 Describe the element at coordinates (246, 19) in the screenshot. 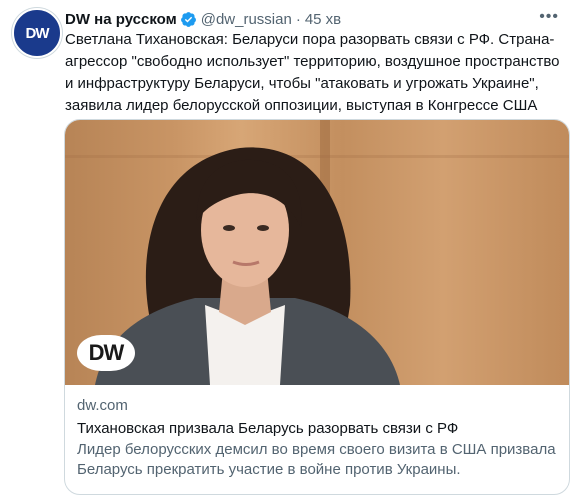

I see `author-handle: @dw_russian` at that location.